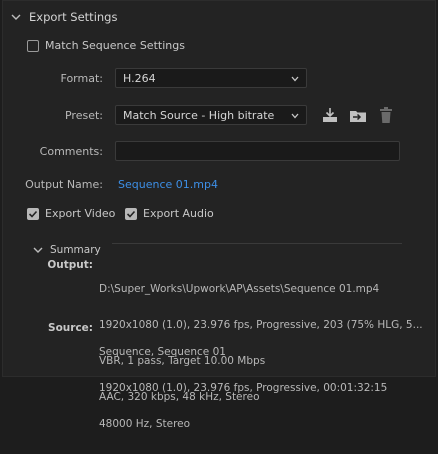  Describe the element at coordinates (168, 184) in the screenshot. I see `output-name-link: Sequence 01.mp4` at that location.